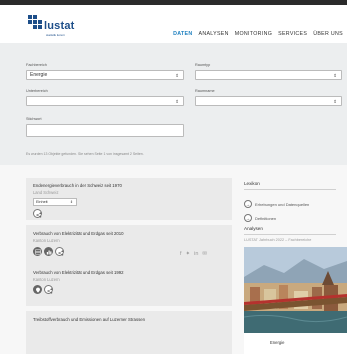 This screenshot has width=347, height=354. I want to click on nav-item-services: SERVICES, so click(292, 34).